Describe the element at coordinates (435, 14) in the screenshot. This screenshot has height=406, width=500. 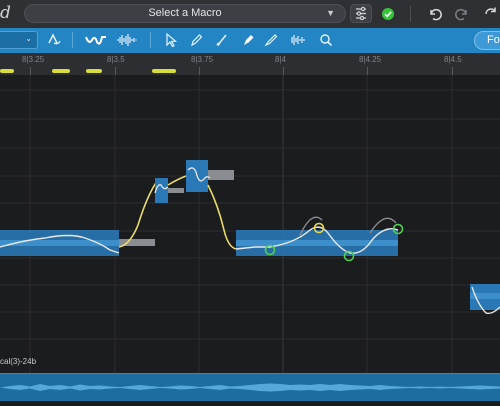
I see `undo-icon` at that location.